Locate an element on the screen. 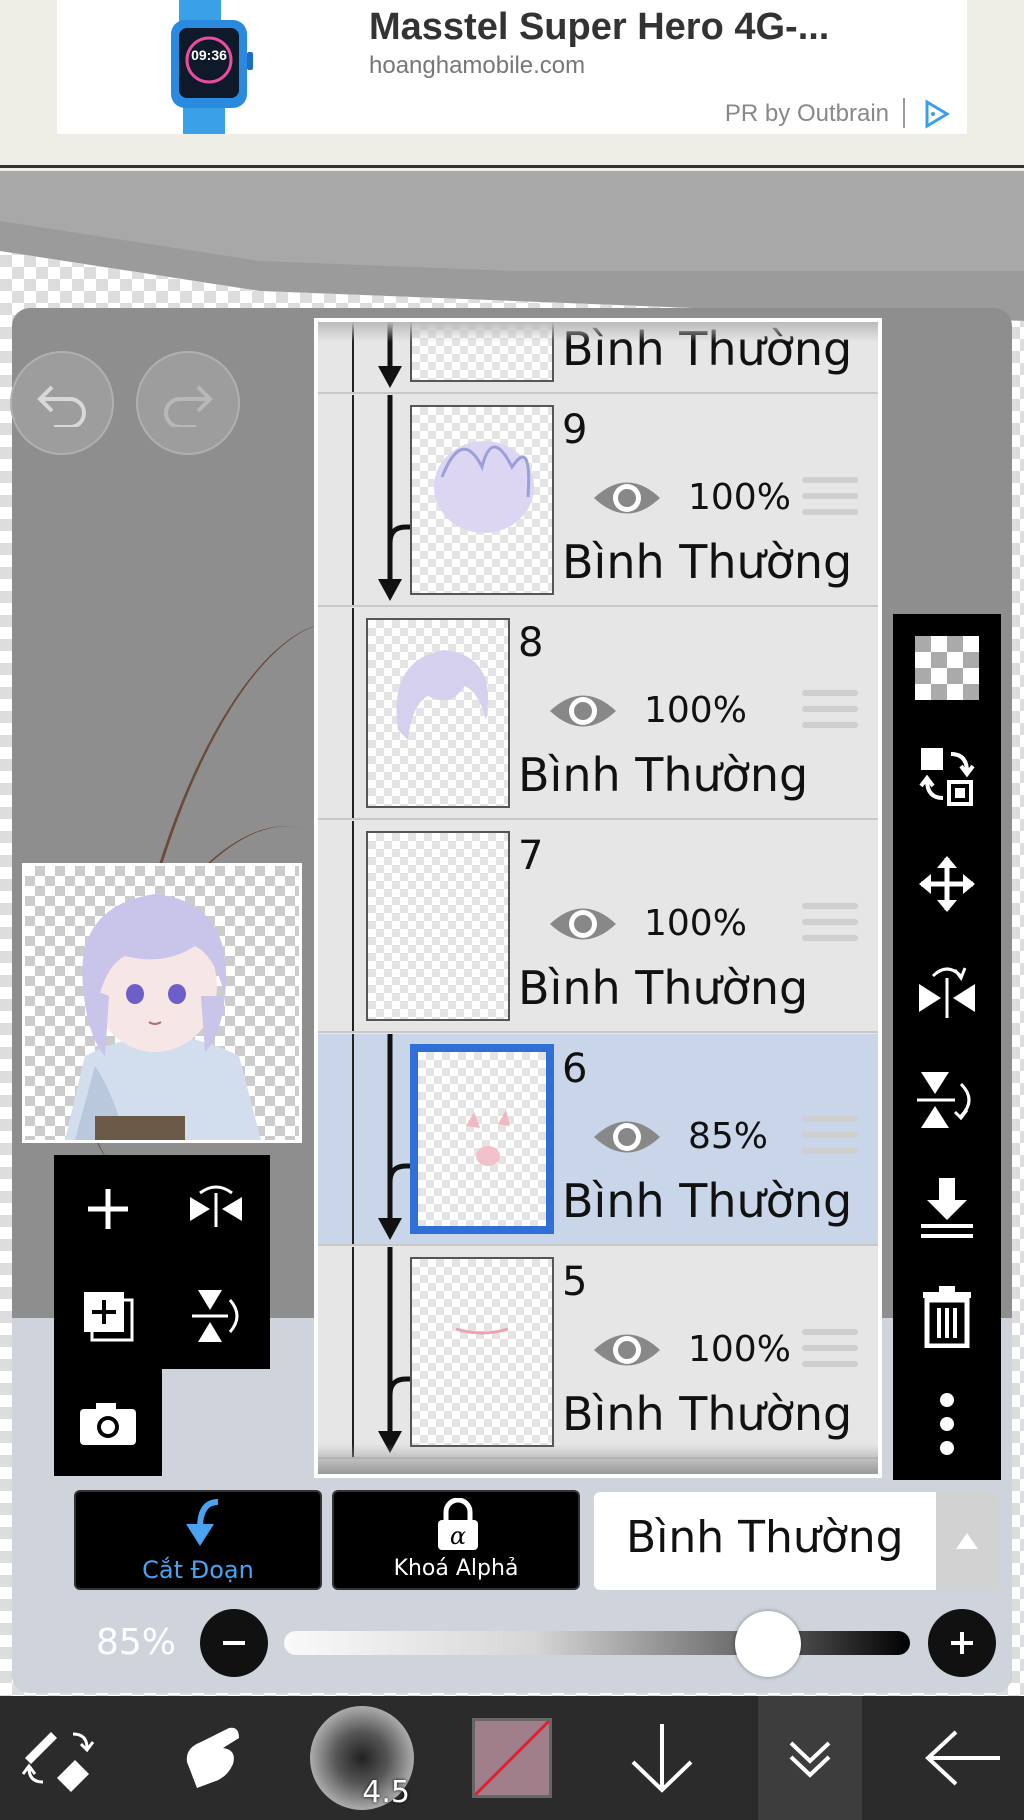  brush-size-button: 4.5 is located at coordinates (362, 1758).